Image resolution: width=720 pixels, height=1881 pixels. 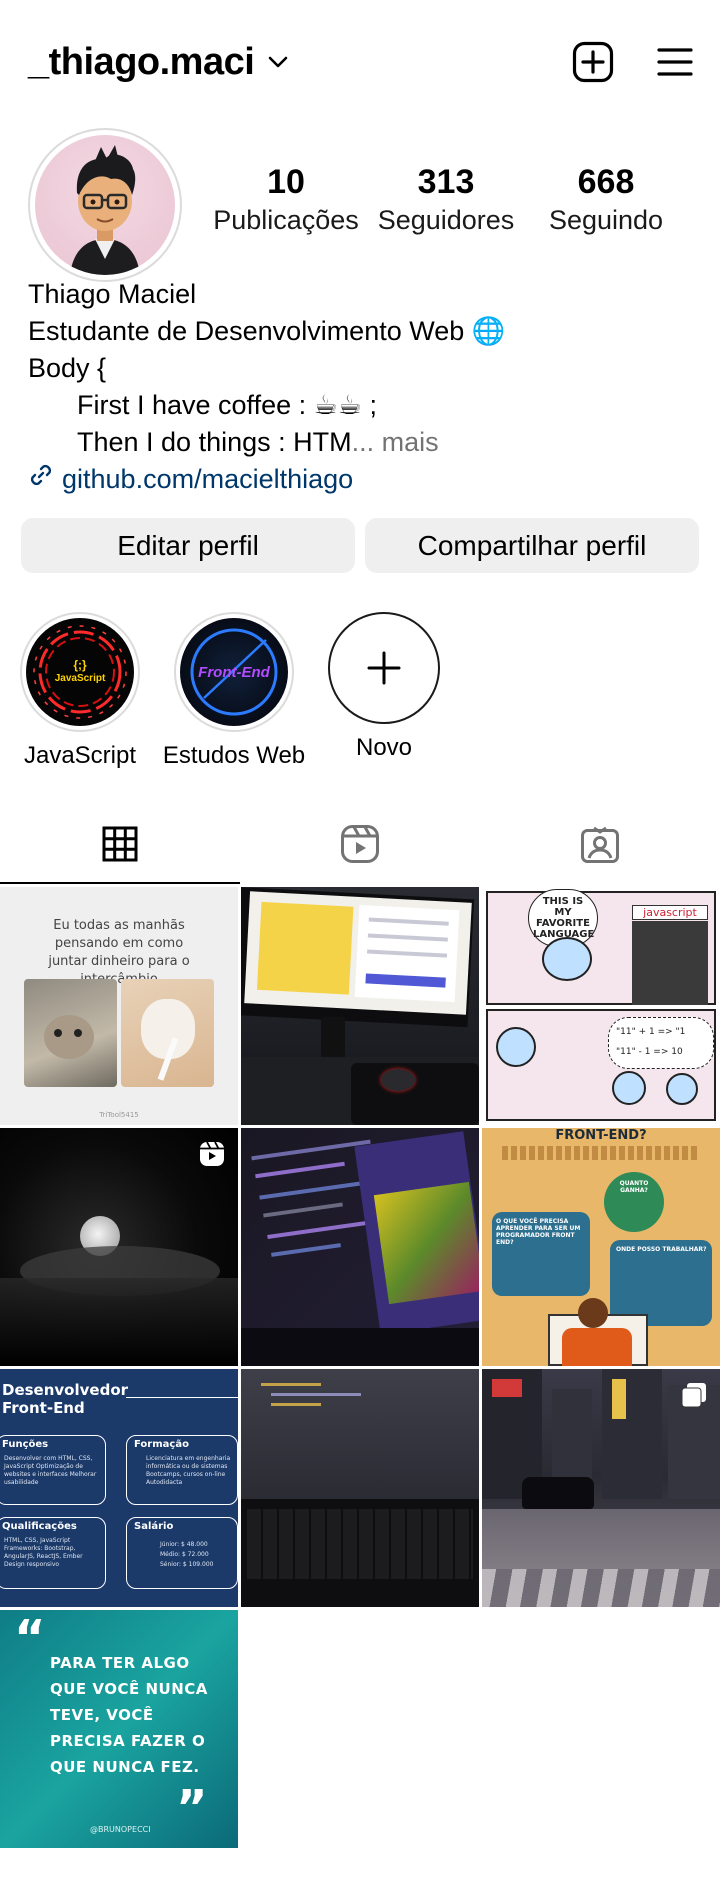 I want to click on highlight-label: JavaScript, so click(x=80, y=755).